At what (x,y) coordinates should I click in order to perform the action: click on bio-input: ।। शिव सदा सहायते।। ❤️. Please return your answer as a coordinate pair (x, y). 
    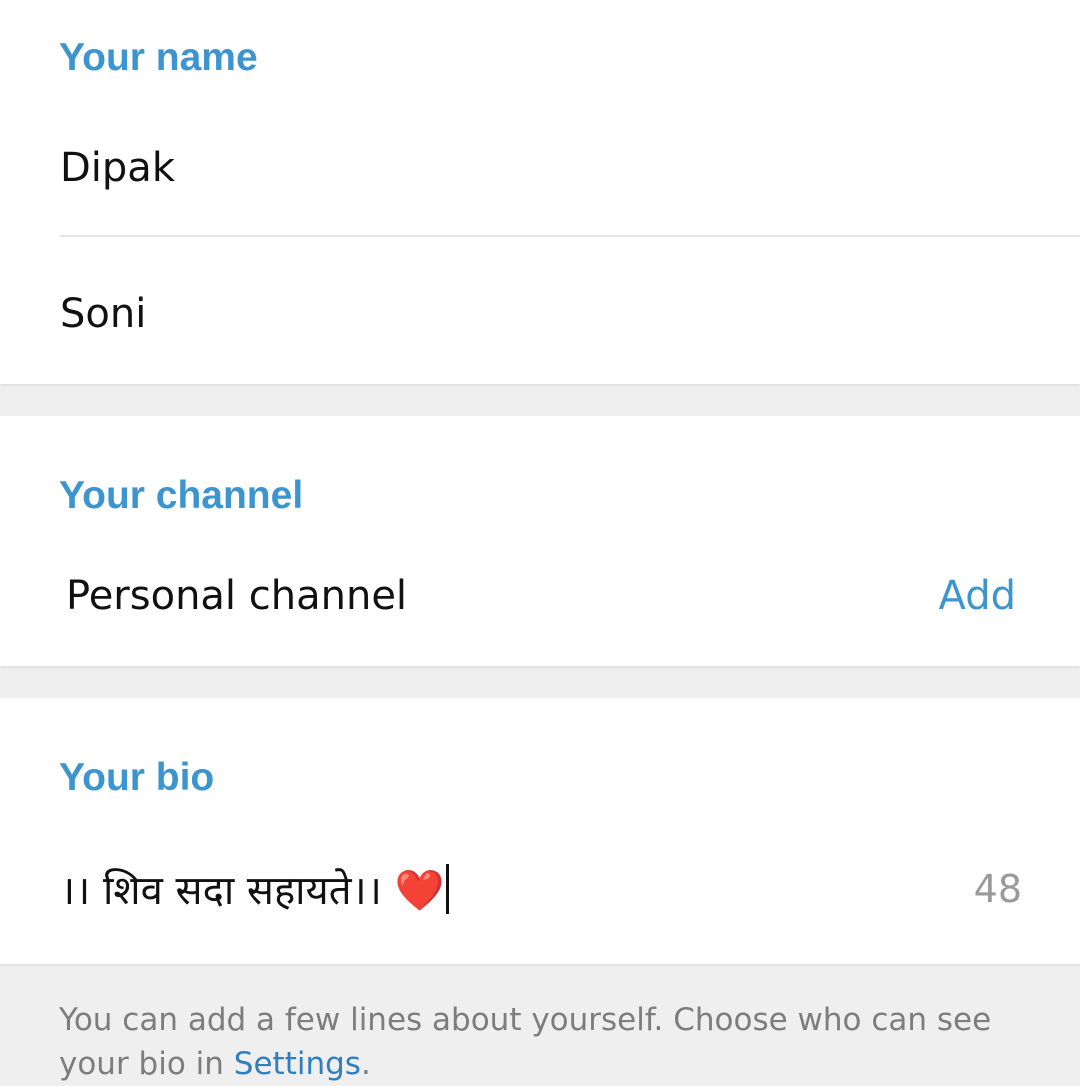
    Looking at the image, I should click on (500, 889).